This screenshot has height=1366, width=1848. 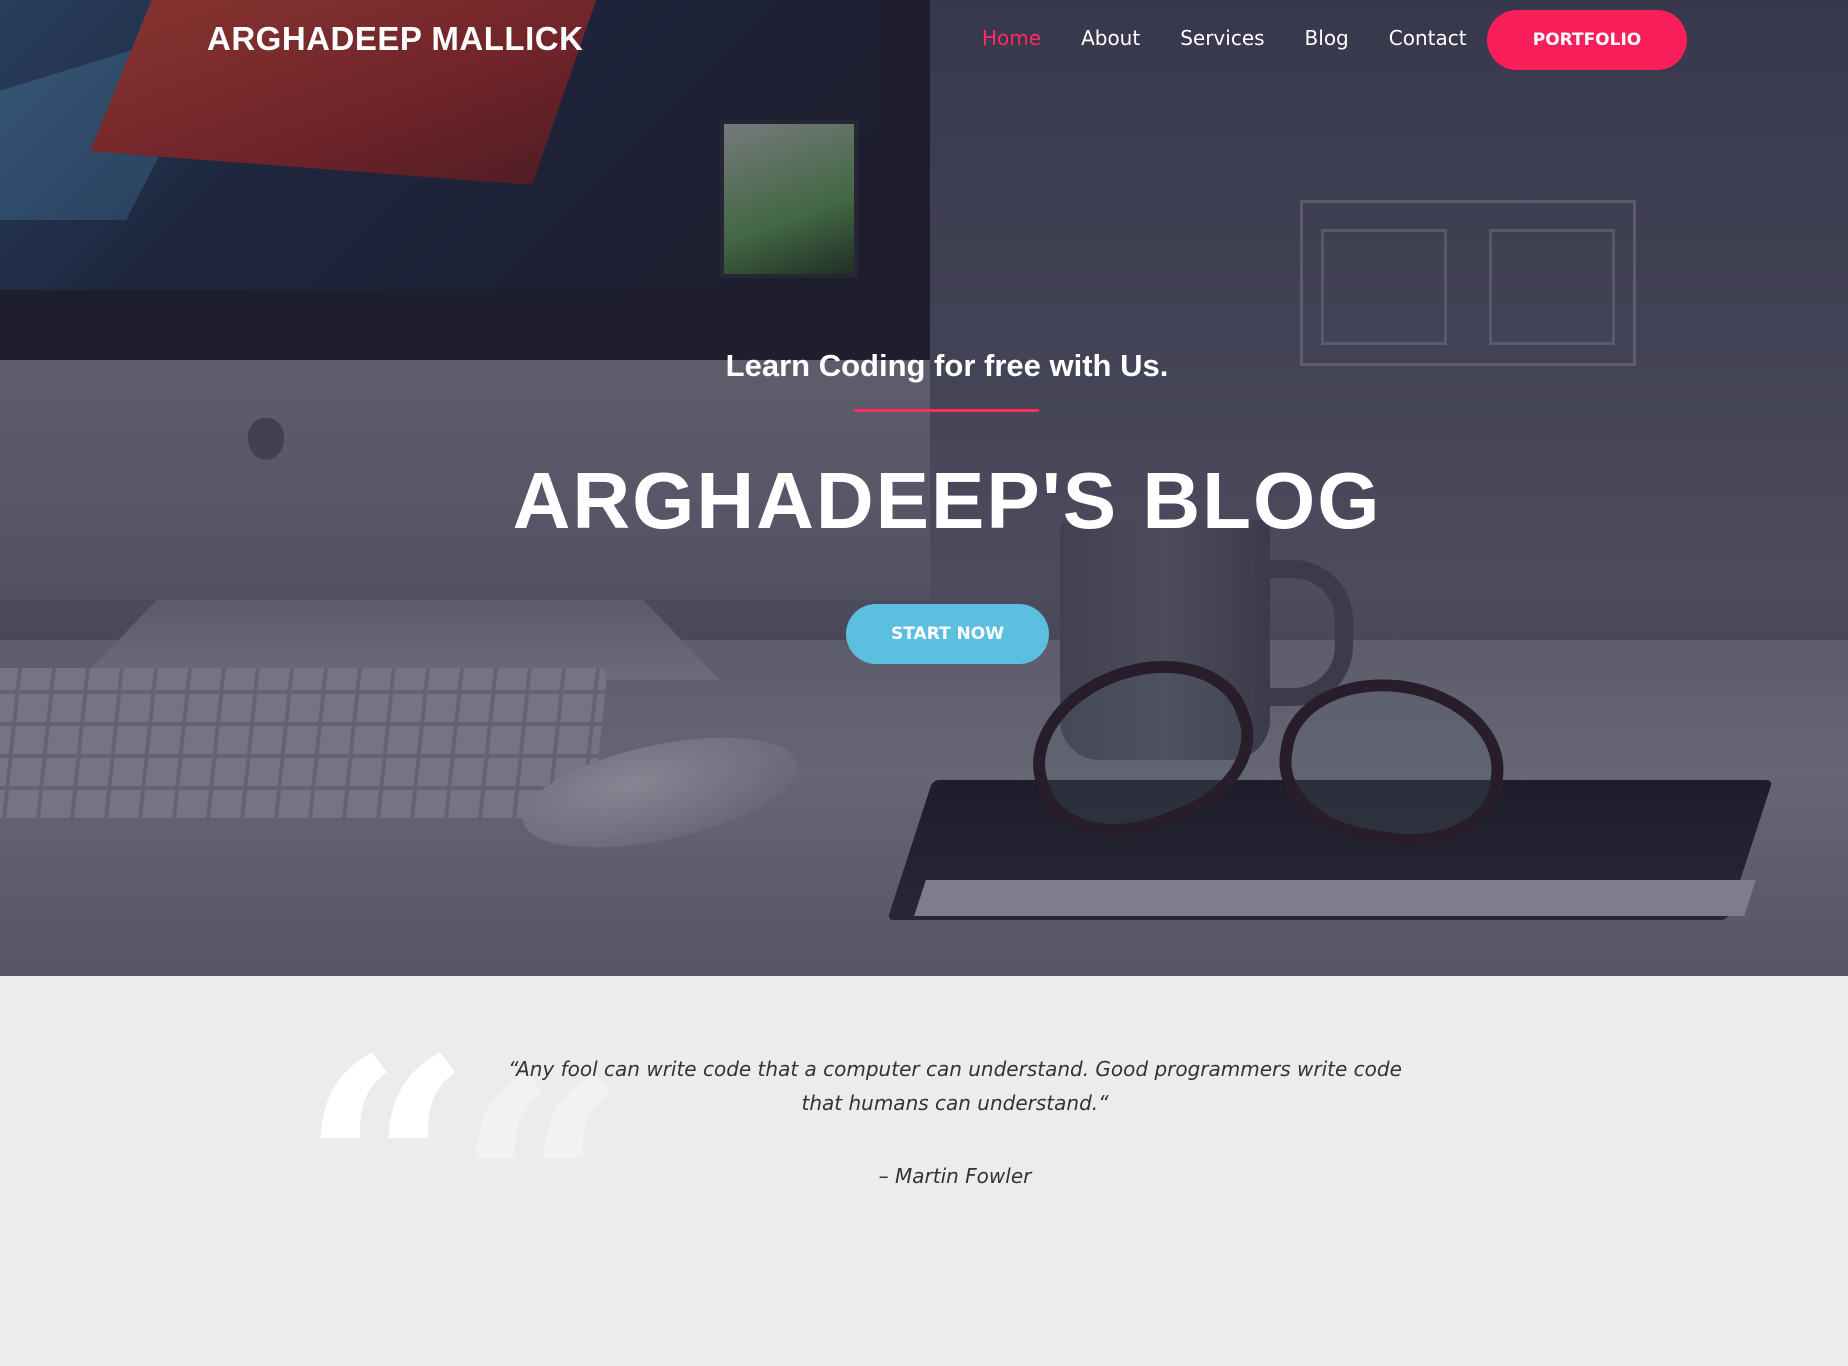 I want to click on portfolio-button: PORTFOLIO, so click(x=1587, y=40).